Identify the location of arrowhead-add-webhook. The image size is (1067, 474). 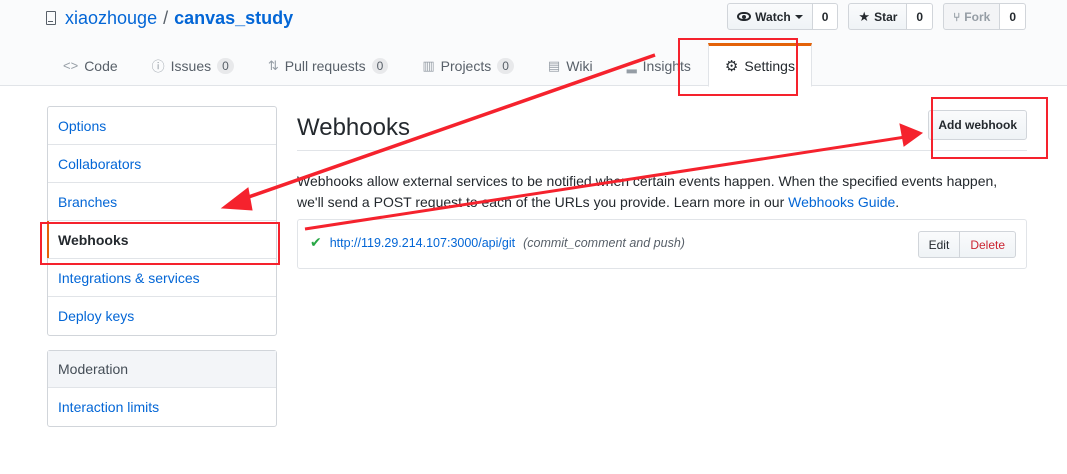
(911, 135).